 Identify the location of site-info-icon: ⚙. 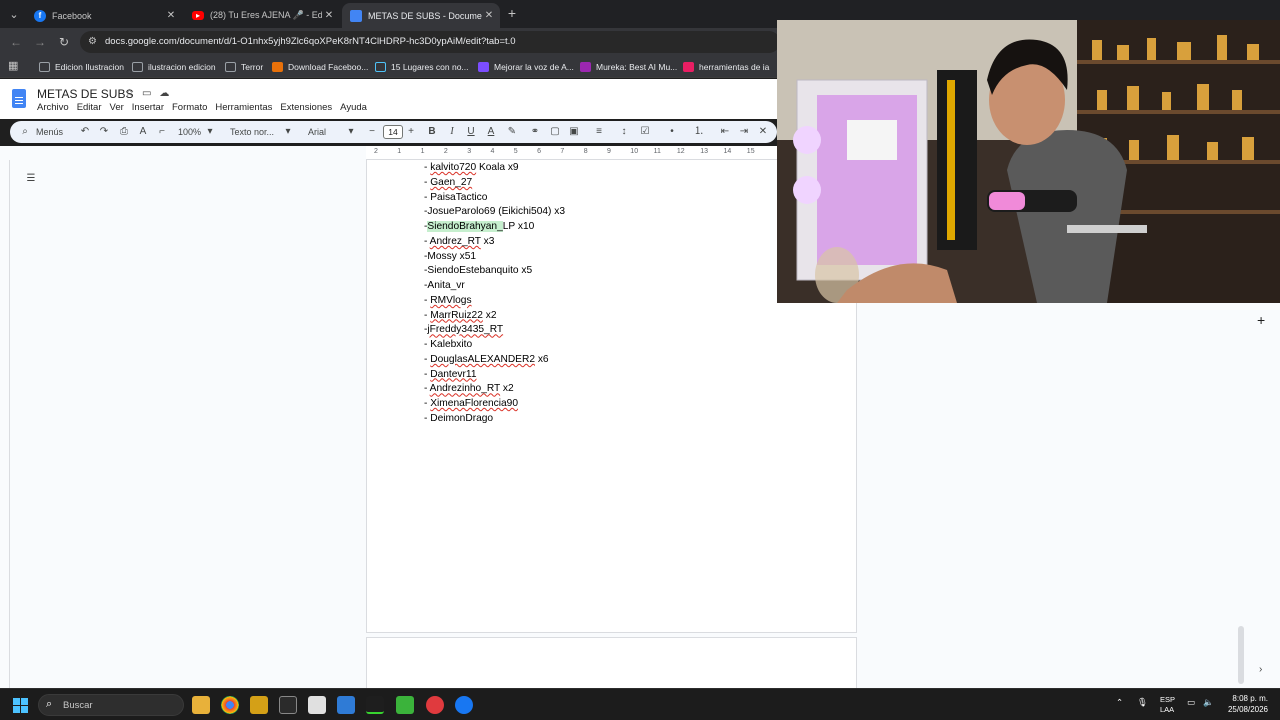
(94, 42).